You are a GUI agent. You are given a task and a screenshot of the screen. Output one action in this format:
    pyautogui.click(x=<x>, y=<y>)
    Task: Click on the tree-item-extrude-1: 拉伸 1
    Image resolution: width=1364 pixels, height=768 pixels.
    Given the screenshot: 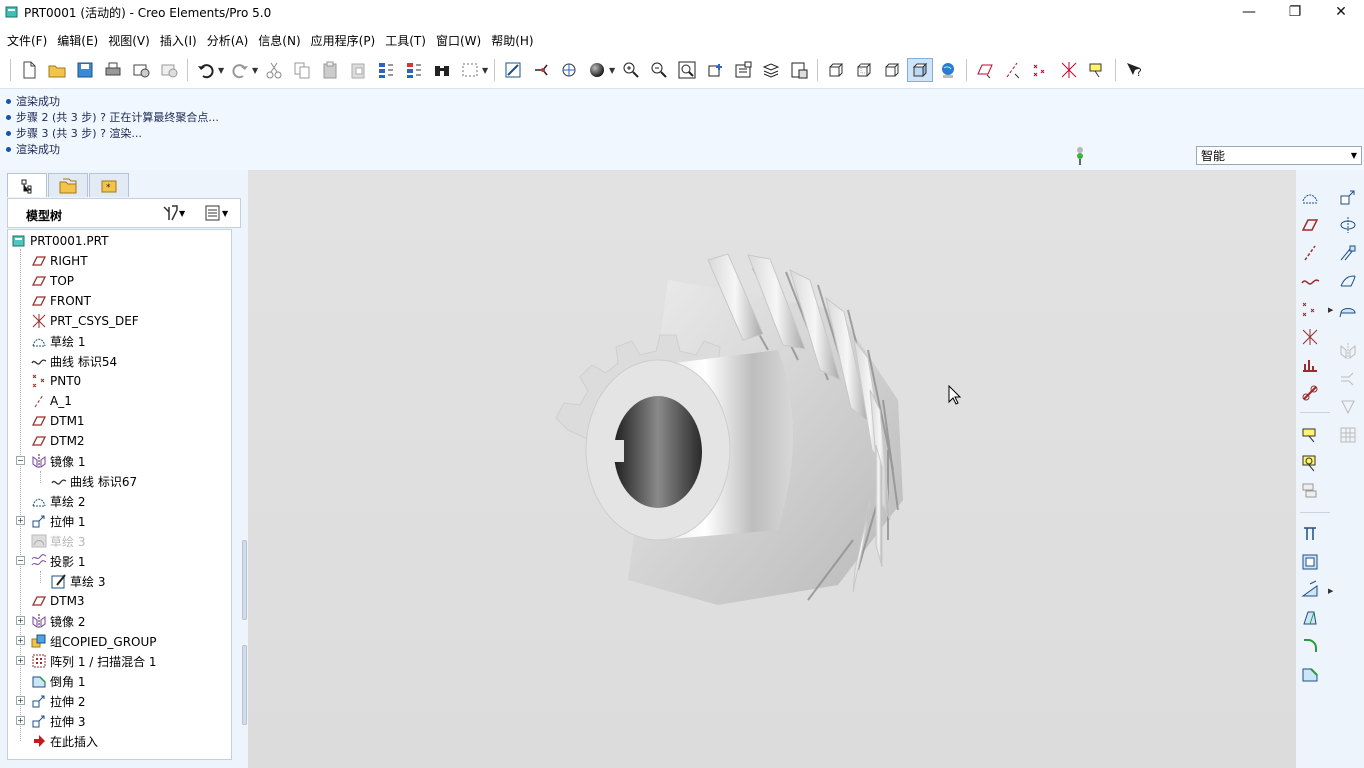 What is the action you would take?
    pyautogui.click(x=58, y=521)
    